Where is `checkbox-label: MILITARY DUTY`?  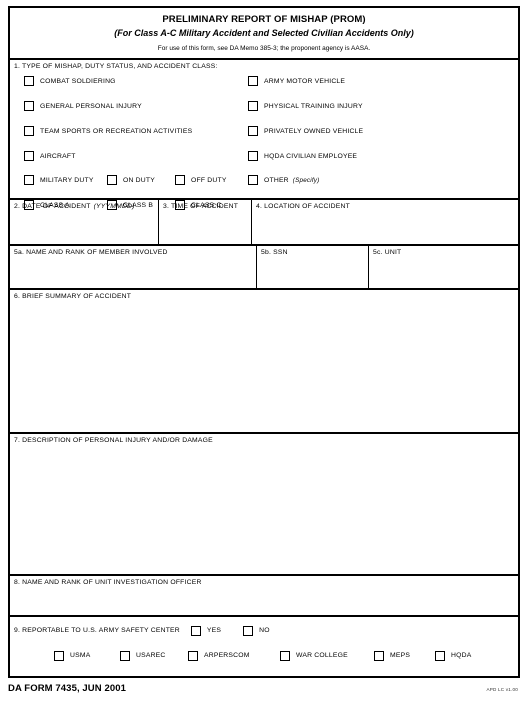 checkbox-label: MILITARY DUTY is located at coordinates (67, 180).